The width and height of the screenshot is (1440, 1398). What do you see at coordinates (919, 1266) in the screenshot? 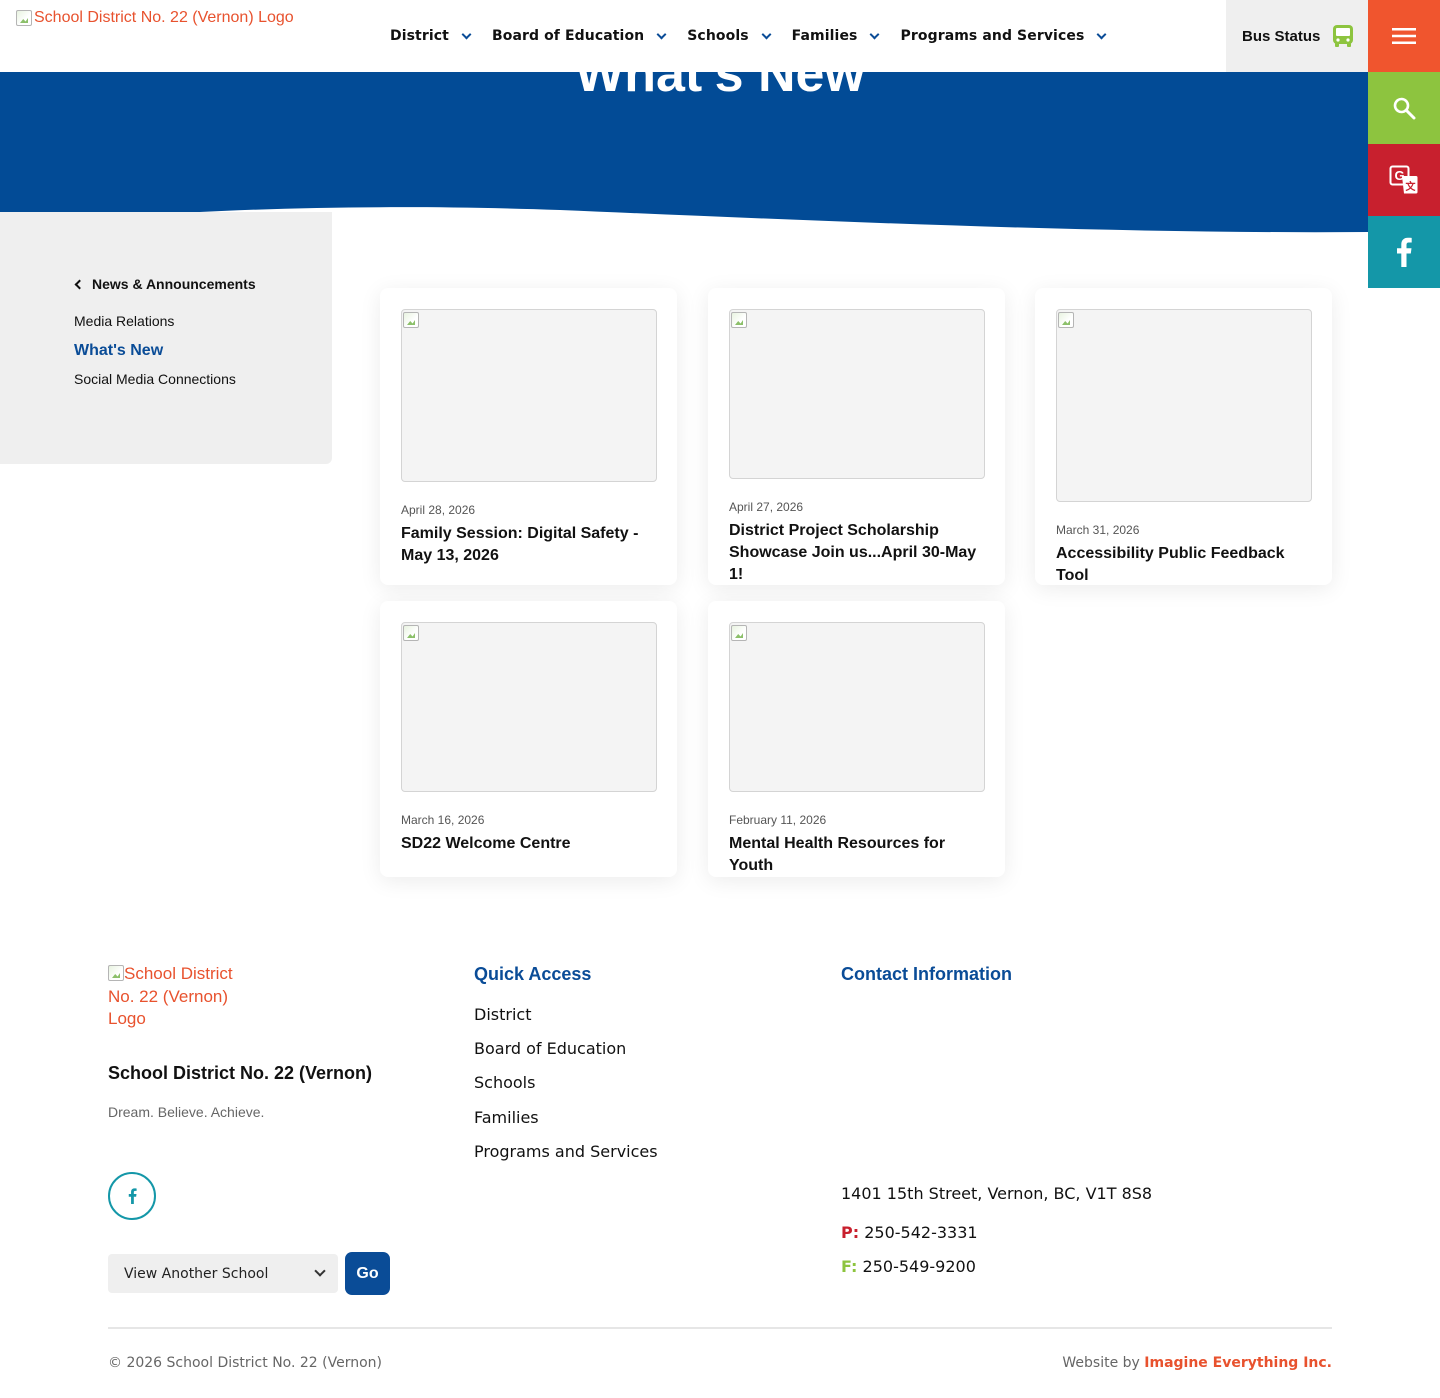
I see `fax-number: 250-549-9200` at bounding box center [919, 1266].